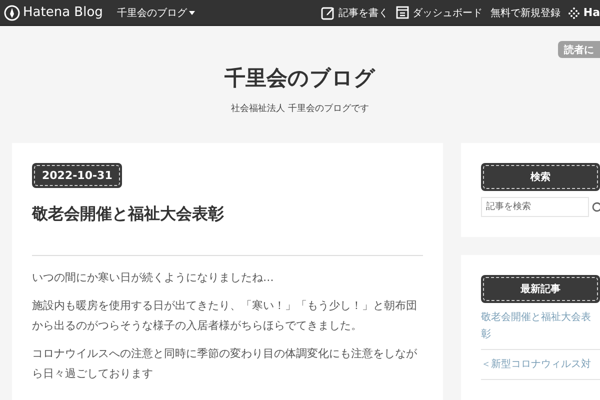 Image resolution: width=600 pixels, height=400 pixels. What do you see at coordinates (574, 12) in the screenshot?
I see `dots-diamond-icon` at bounding box center [574, 12].